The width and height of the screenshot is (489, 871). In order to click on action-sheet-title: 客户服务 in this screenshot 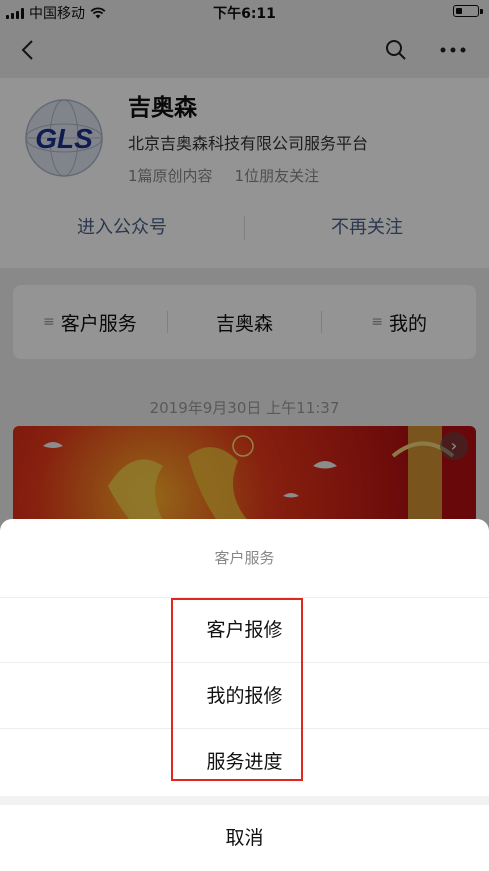, I will do `click(244, 558)`.